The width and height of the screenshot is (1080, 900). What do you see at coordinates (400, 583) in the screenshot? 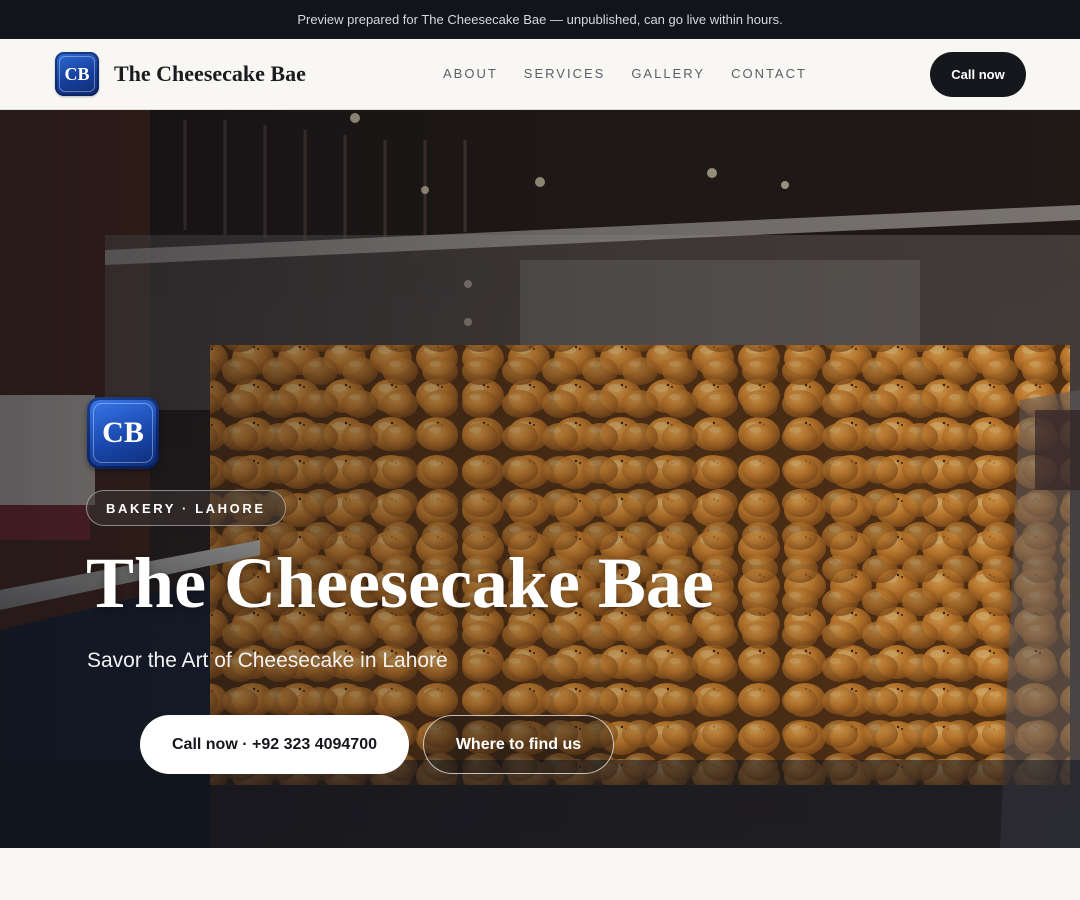
I see `hero-title: The Cheesecake Bae` at bounding box center [400, 583].